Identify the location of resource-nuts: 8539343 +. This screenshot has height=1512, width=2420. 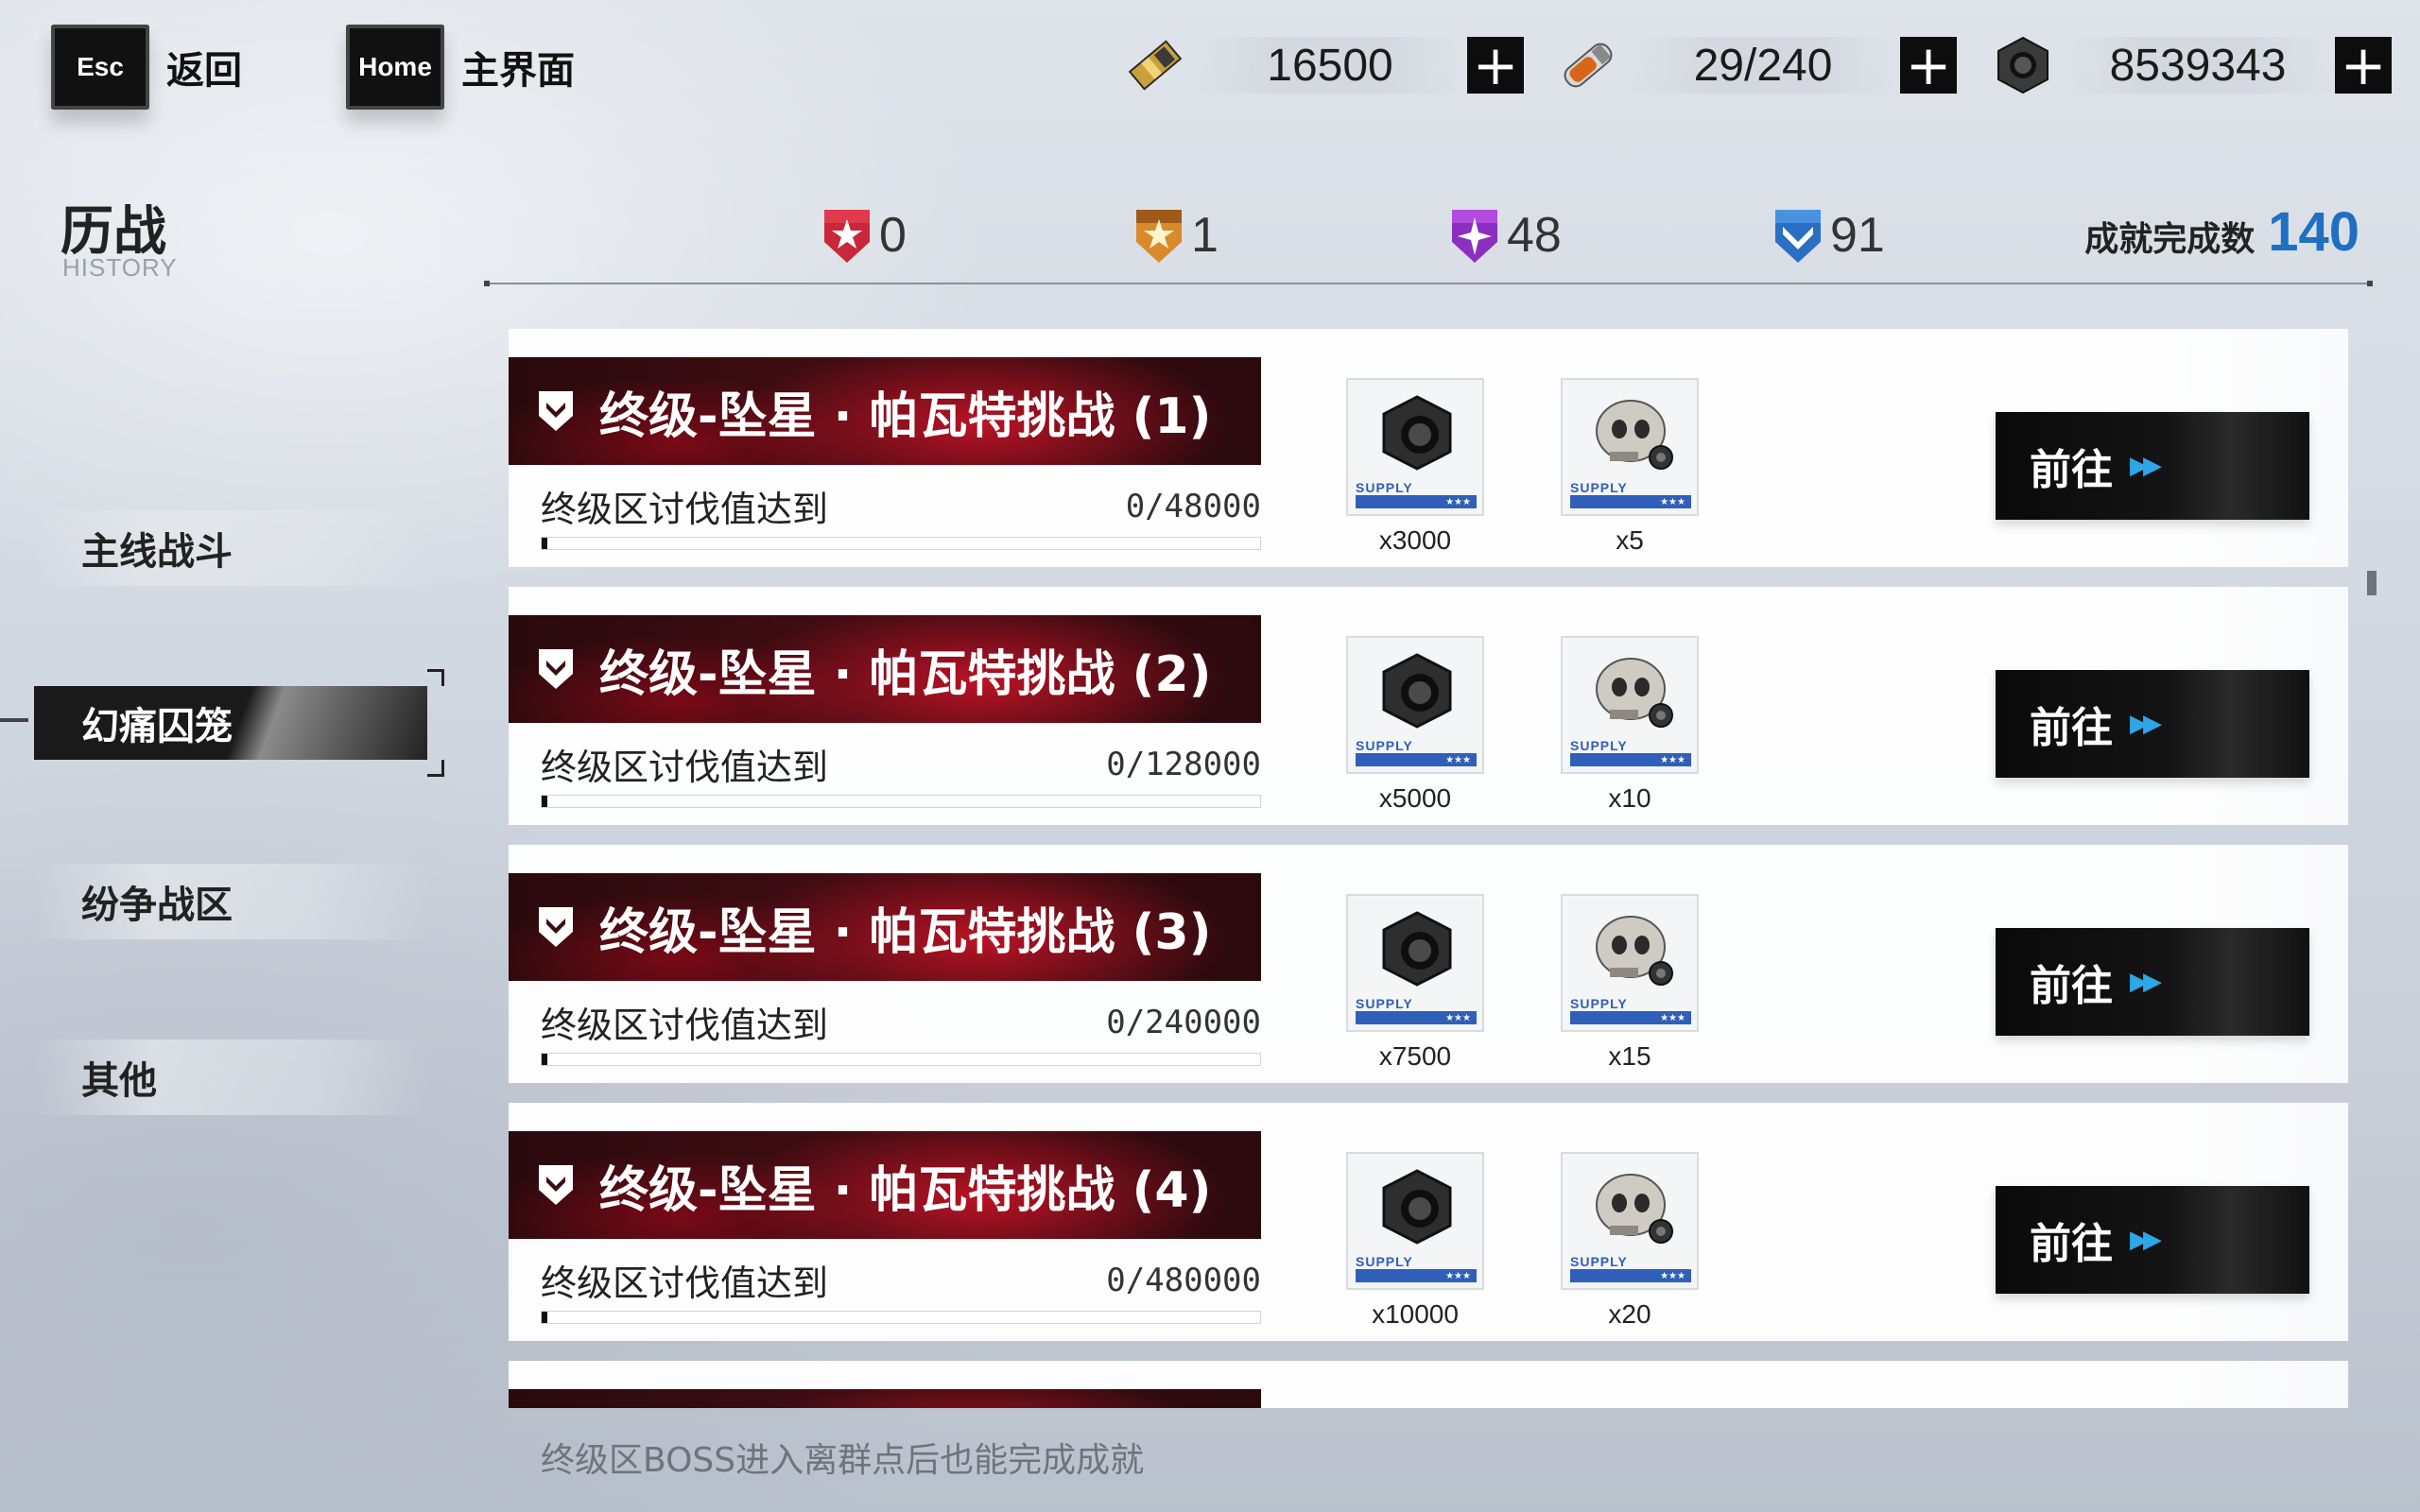
(2188, 65).